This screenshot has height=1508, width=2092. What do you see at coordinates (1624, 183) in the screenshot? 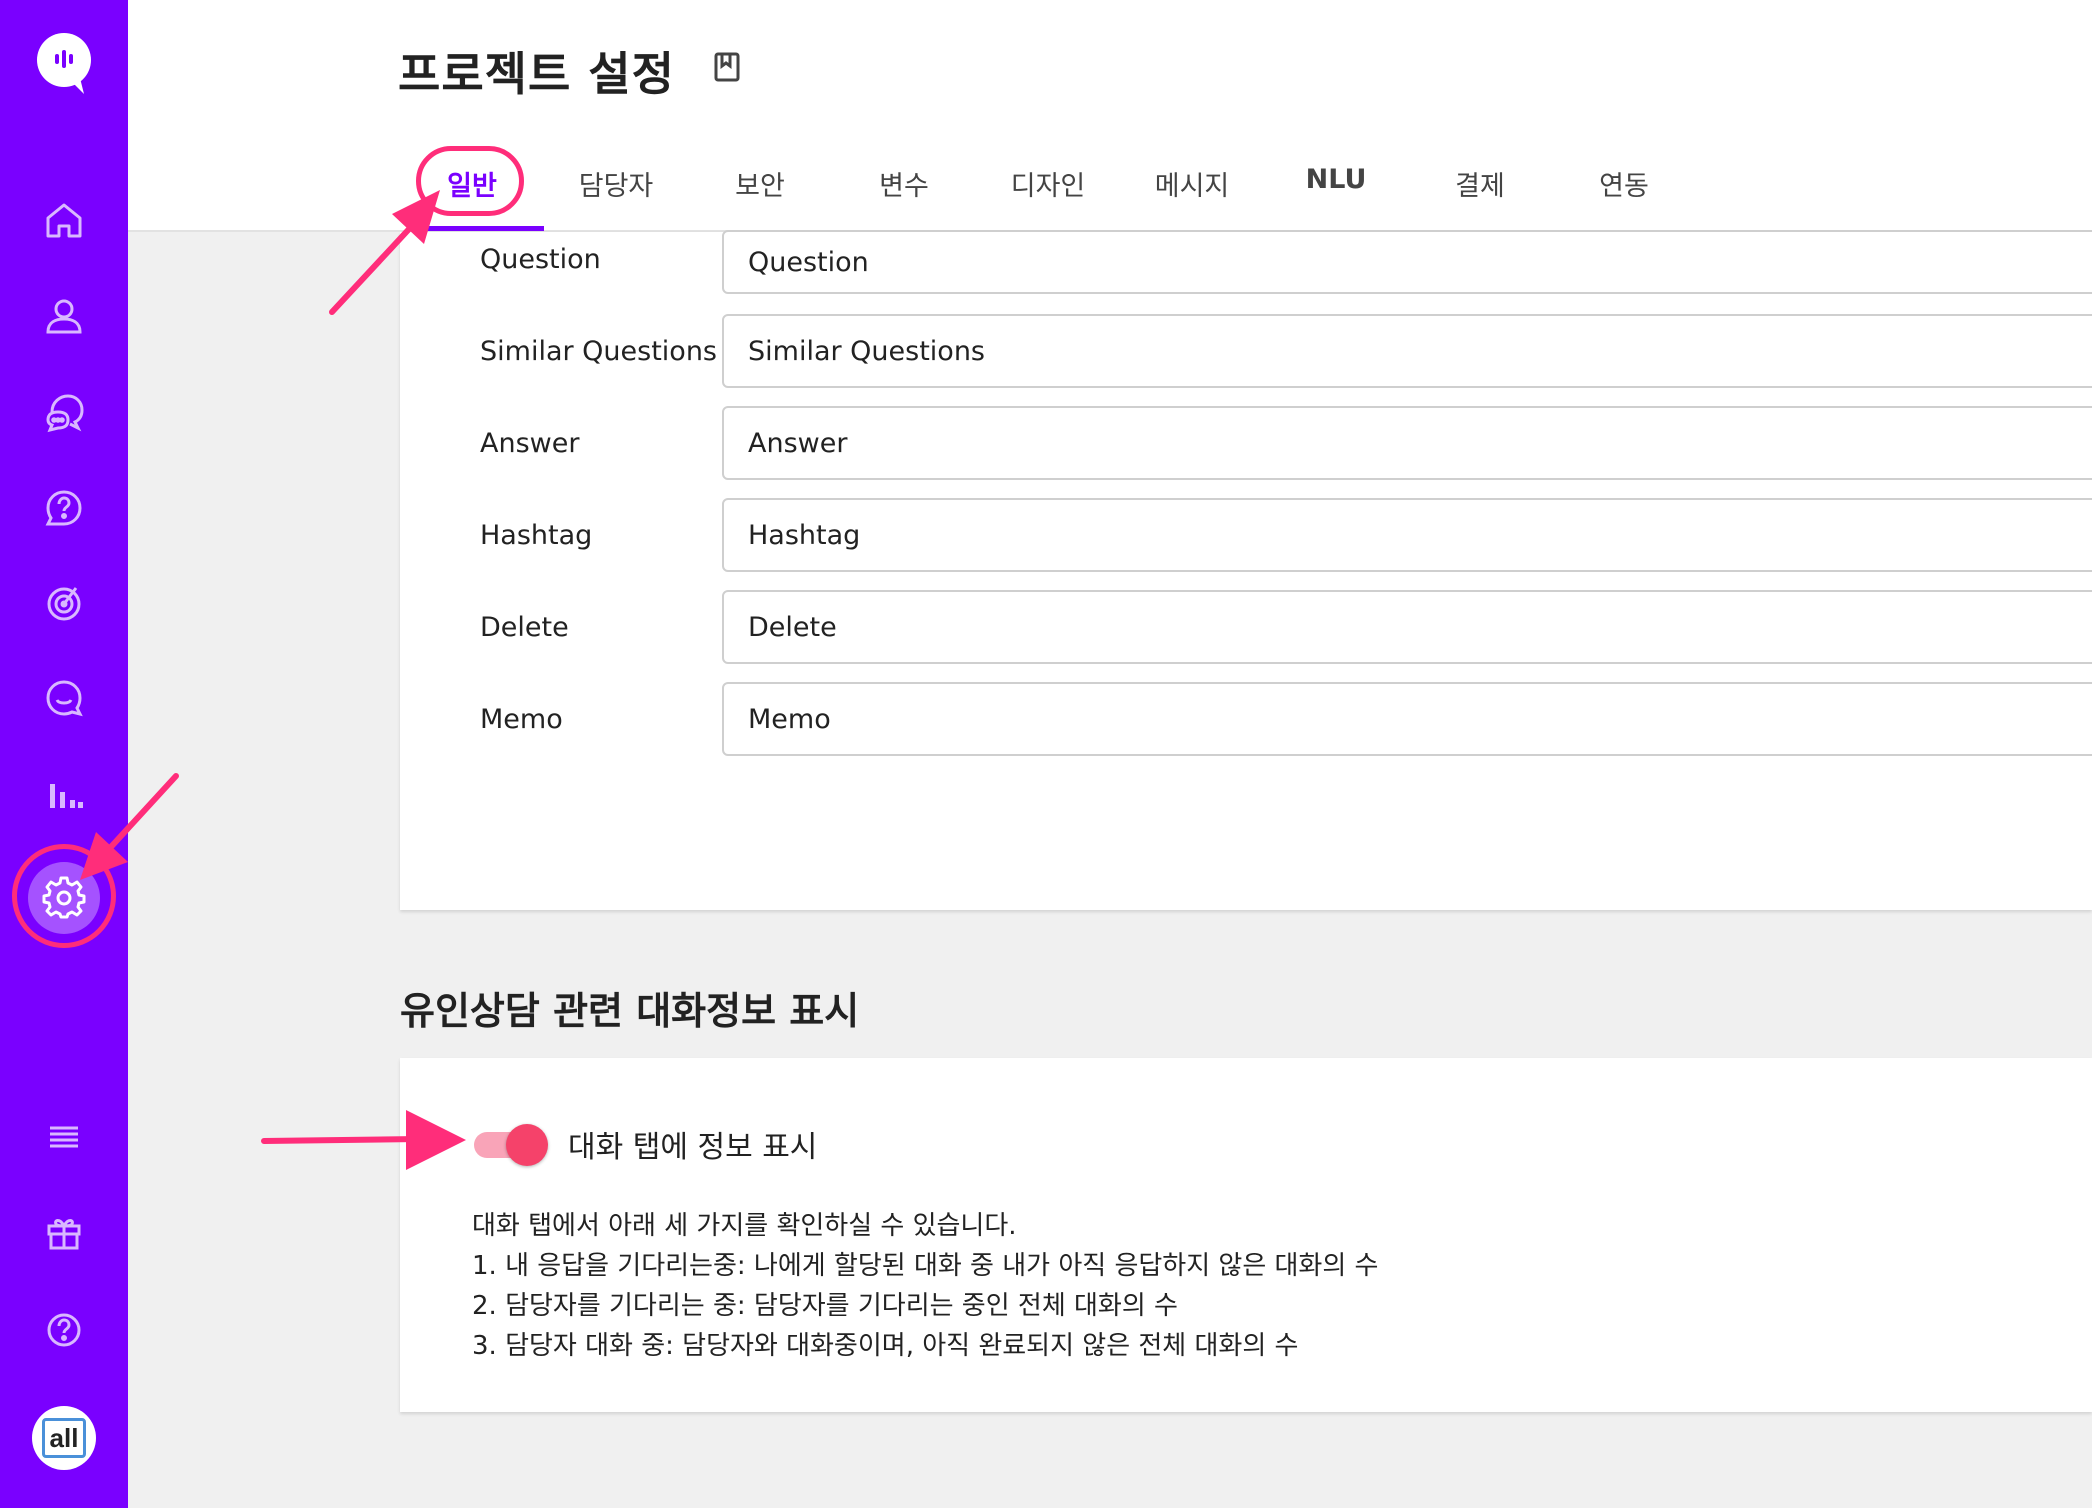
I see `tab-integration: 연동` at bounding box center [1624, 183].